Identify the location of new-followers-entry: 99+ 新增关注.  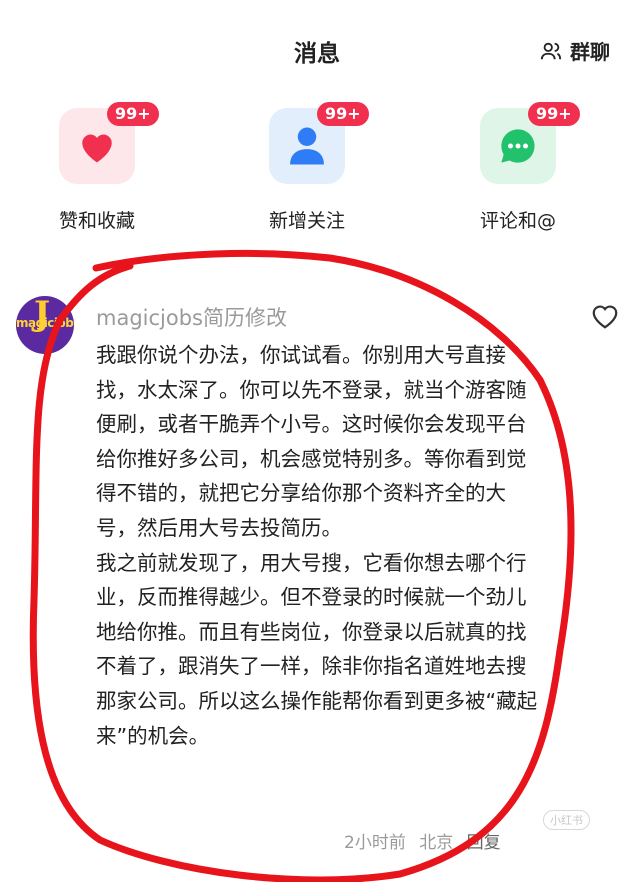
(307, 167).